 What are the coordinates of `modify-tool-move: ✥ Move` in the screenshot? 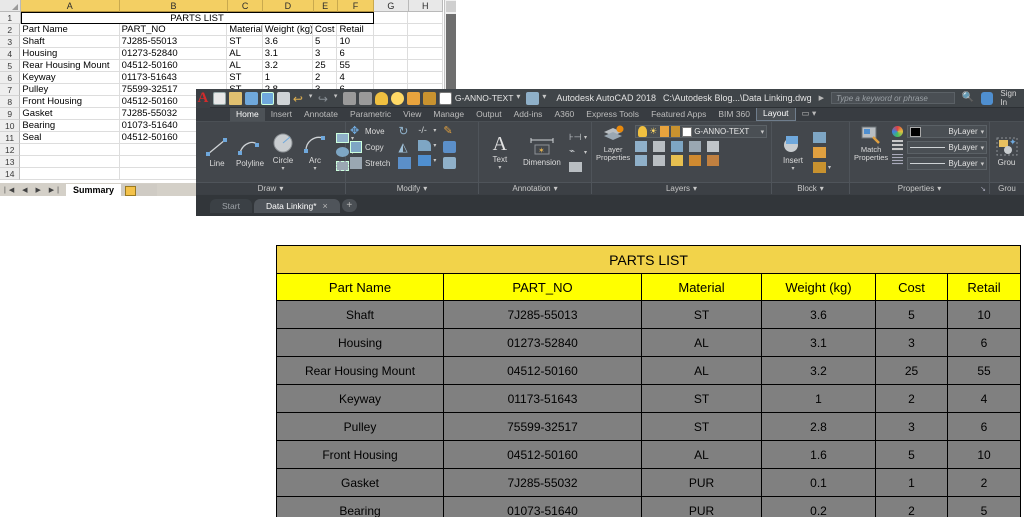 It's located at (370, 131).